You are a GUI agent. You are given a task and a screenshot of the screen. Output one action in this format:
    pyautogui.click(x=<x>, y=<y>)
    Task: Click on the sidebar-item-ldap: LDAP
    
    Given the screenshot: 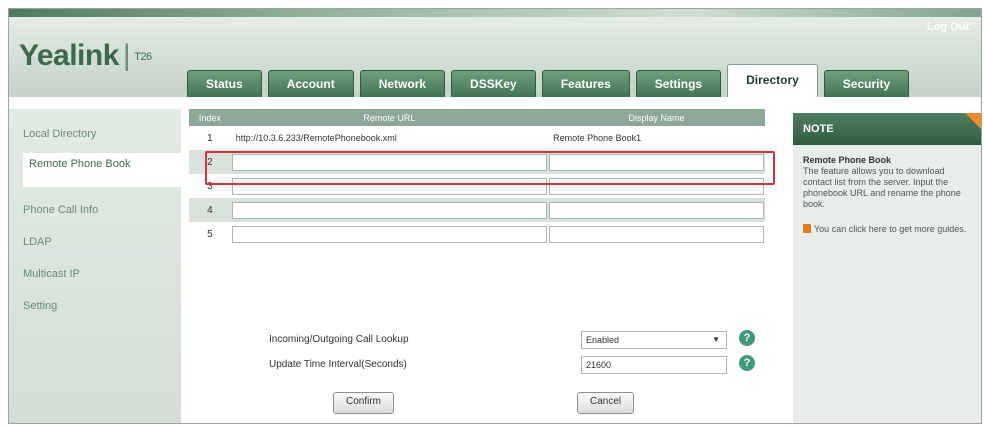 What is the action you would take?
    pyautogui.click(x=95, y=242)
    